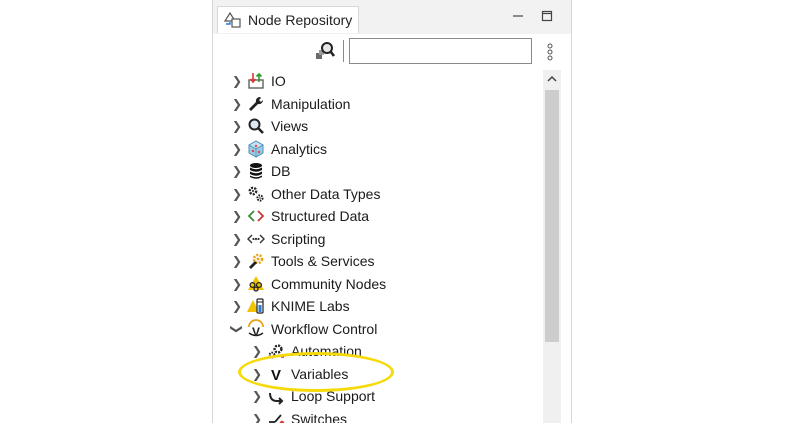  I want to click on vertical-scrollbar, so click(552, 246).